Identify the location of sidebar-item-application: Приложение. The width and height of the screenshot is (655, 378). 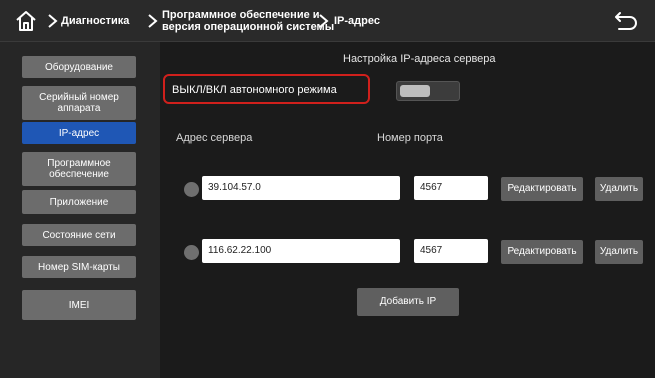
(79, 202).